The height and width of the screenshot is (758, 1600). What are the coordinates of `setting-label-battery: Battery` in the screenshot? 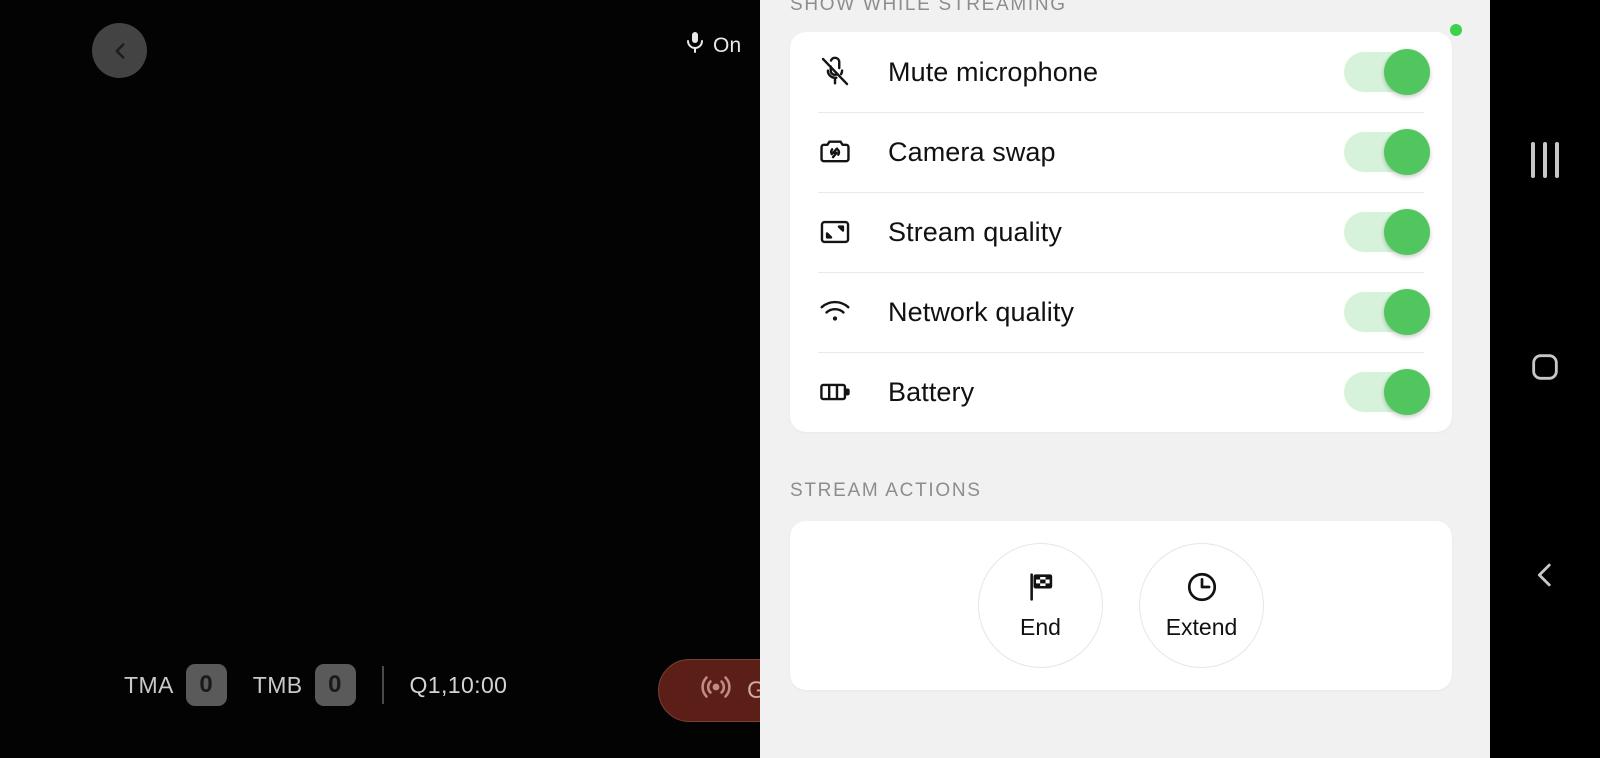 It's located at (931, 391).